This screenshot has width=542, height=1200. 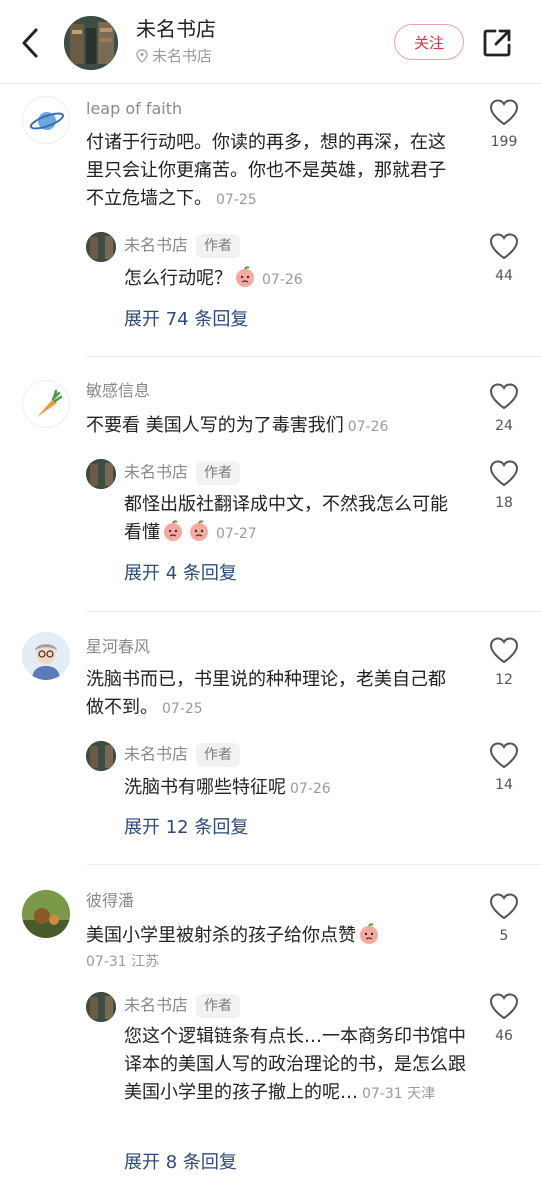 I want to click on like-count: 44, so click(x=504, y=276).